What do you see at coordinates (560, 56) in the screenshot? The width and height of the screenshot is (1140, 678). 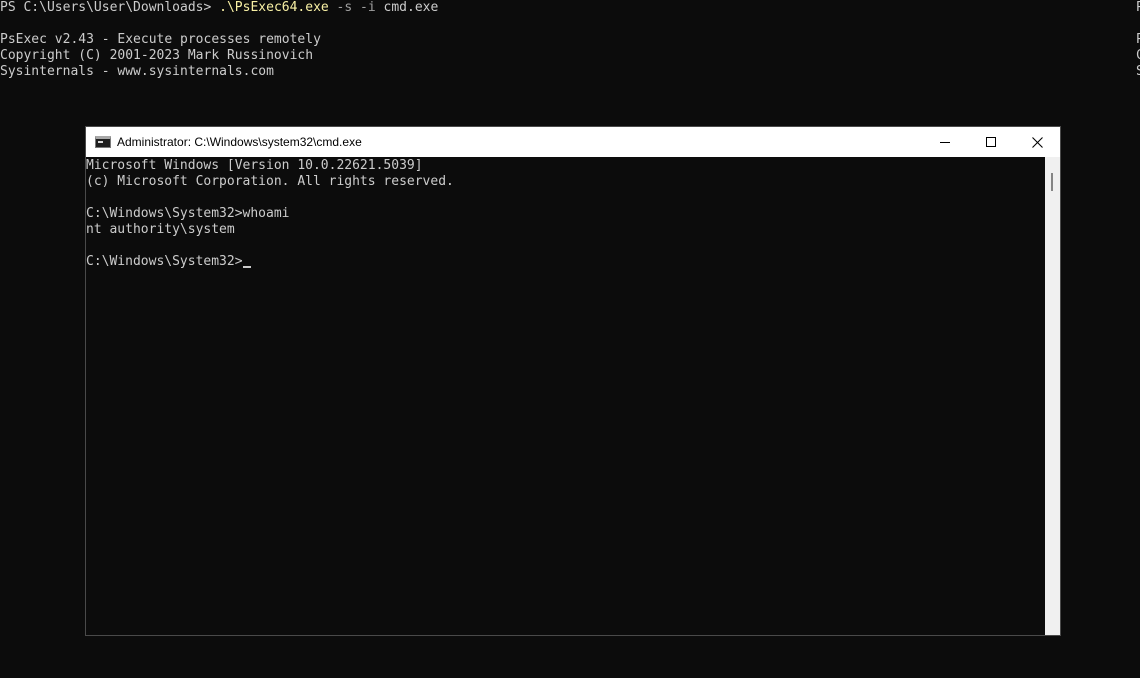 I see `ps-line: Copyright (C) 2001-2023 Mark Russinovich` at bounding box center [560, 56].